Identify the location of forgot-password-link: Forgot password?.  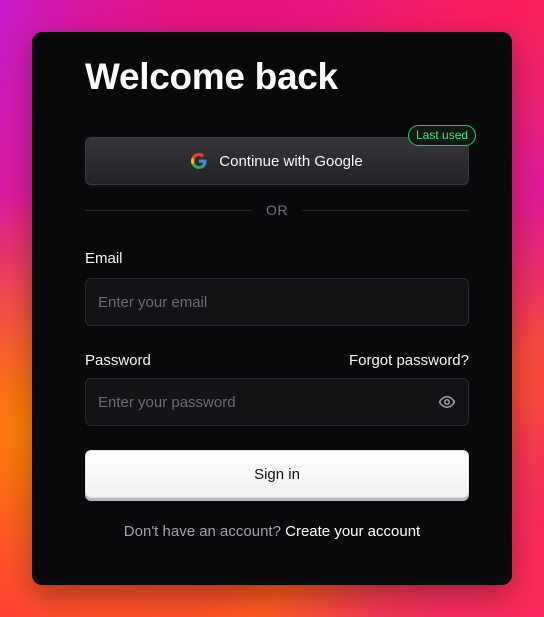
(409, 360).